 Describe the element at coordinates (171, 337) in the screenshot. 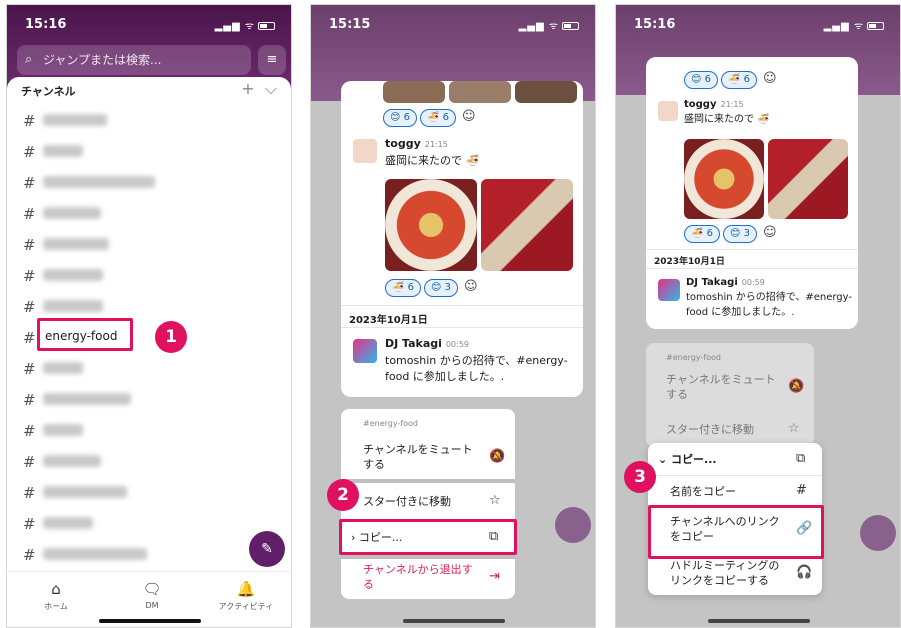

I see `step-badge: 1` at that location.